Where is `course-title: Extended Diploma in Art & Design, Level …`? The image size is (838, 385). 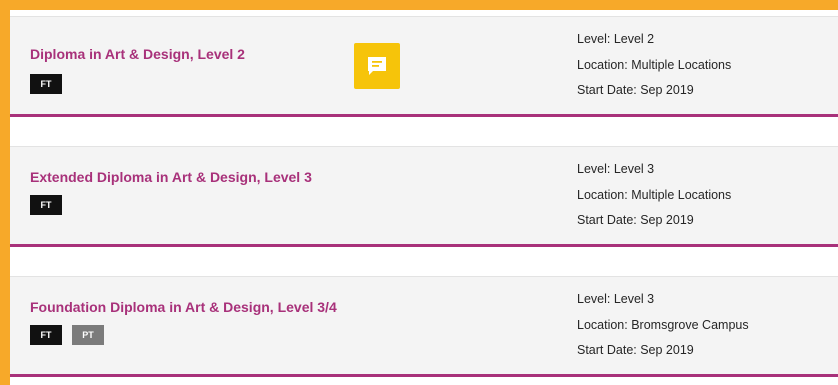
course-title: Extended Diploma in Art & Design, Level … is located at coordinates (171, 177).